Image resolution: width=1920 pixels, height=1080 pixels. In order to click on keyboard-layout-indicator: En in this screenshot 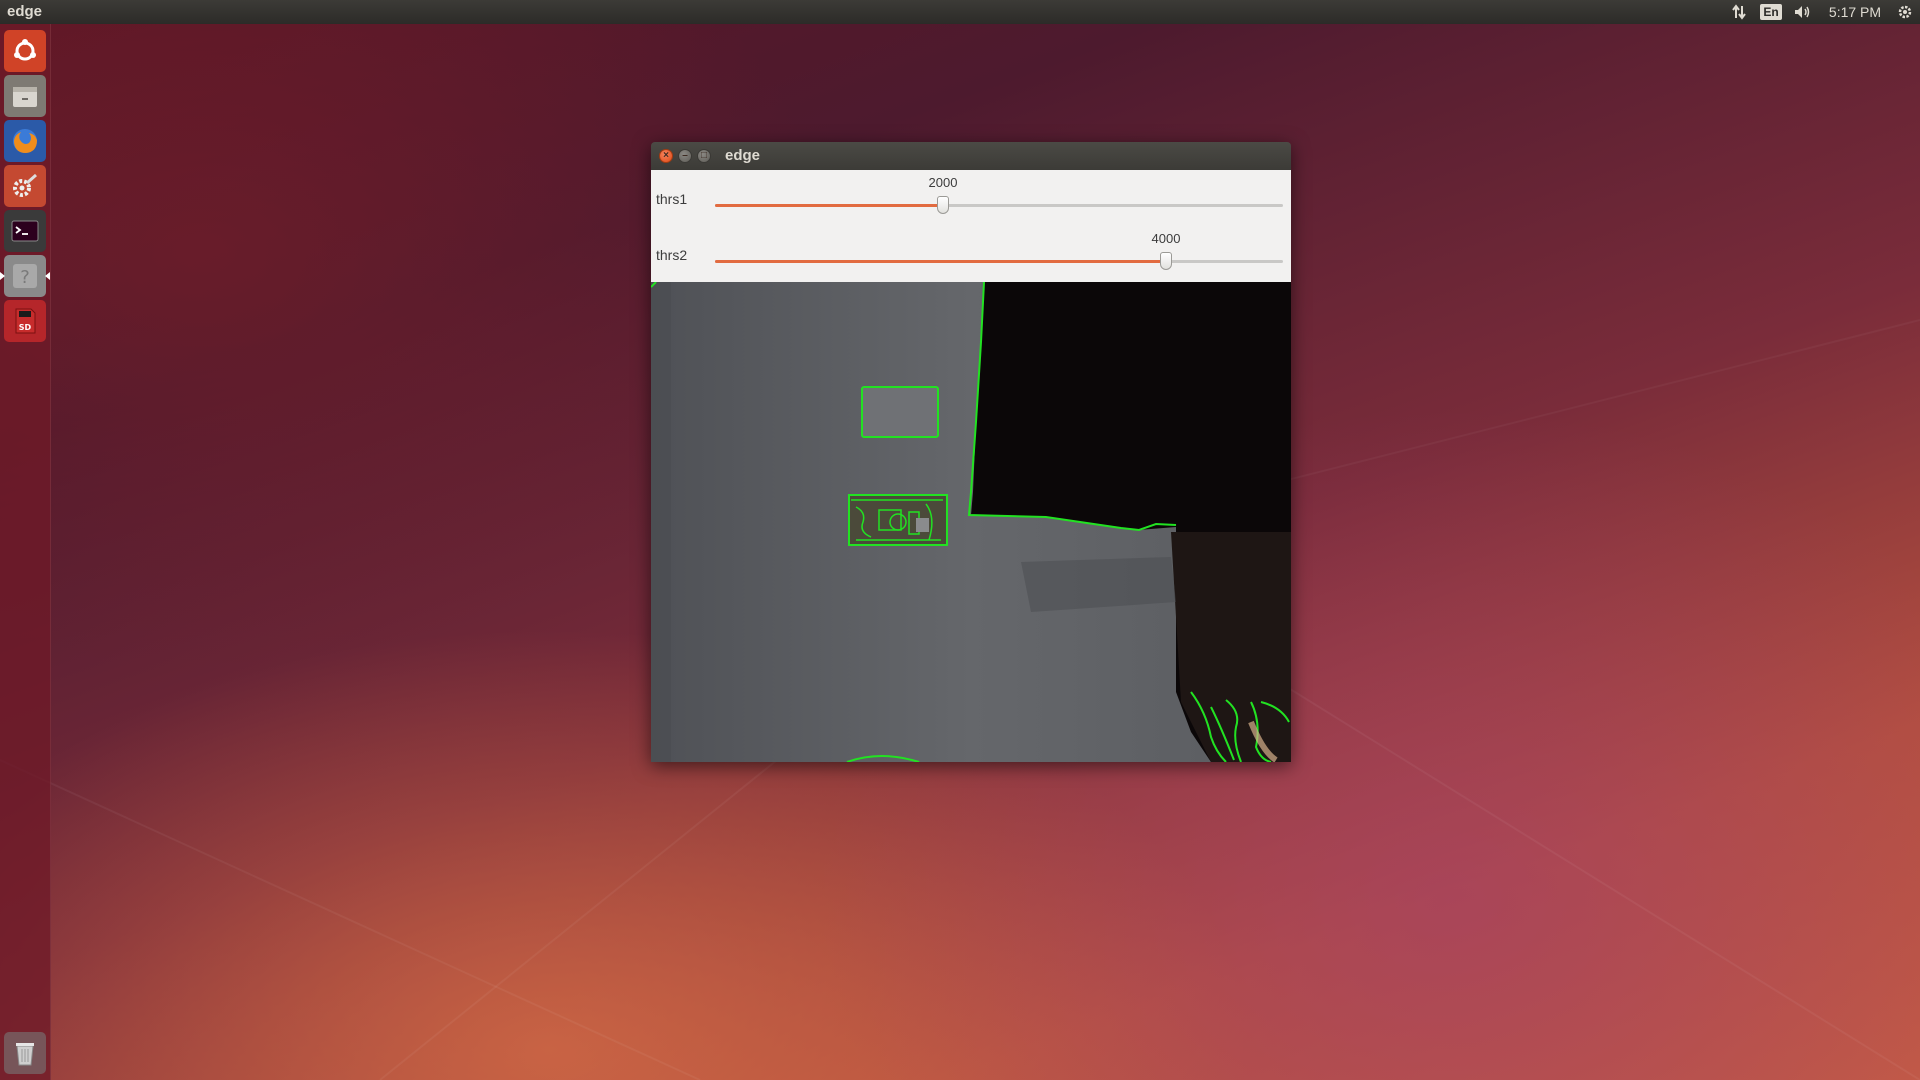, I will do `click(1771, 12)`.